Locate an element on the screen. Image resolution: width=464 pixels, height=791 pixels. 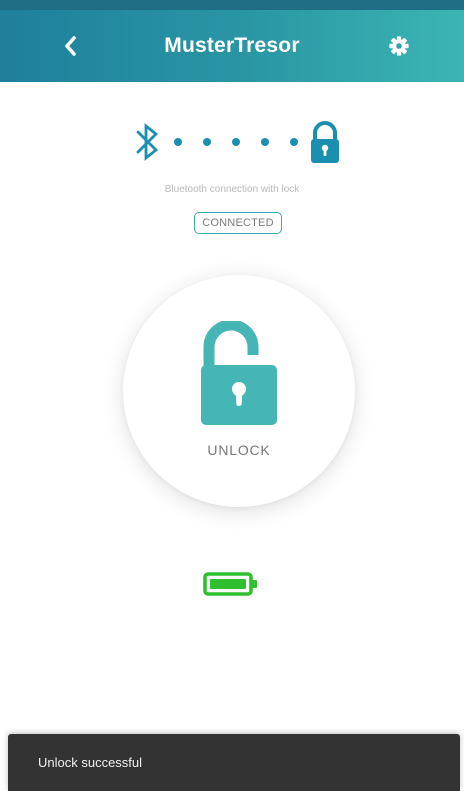
gear-icon is located at coordinates (399, 46).